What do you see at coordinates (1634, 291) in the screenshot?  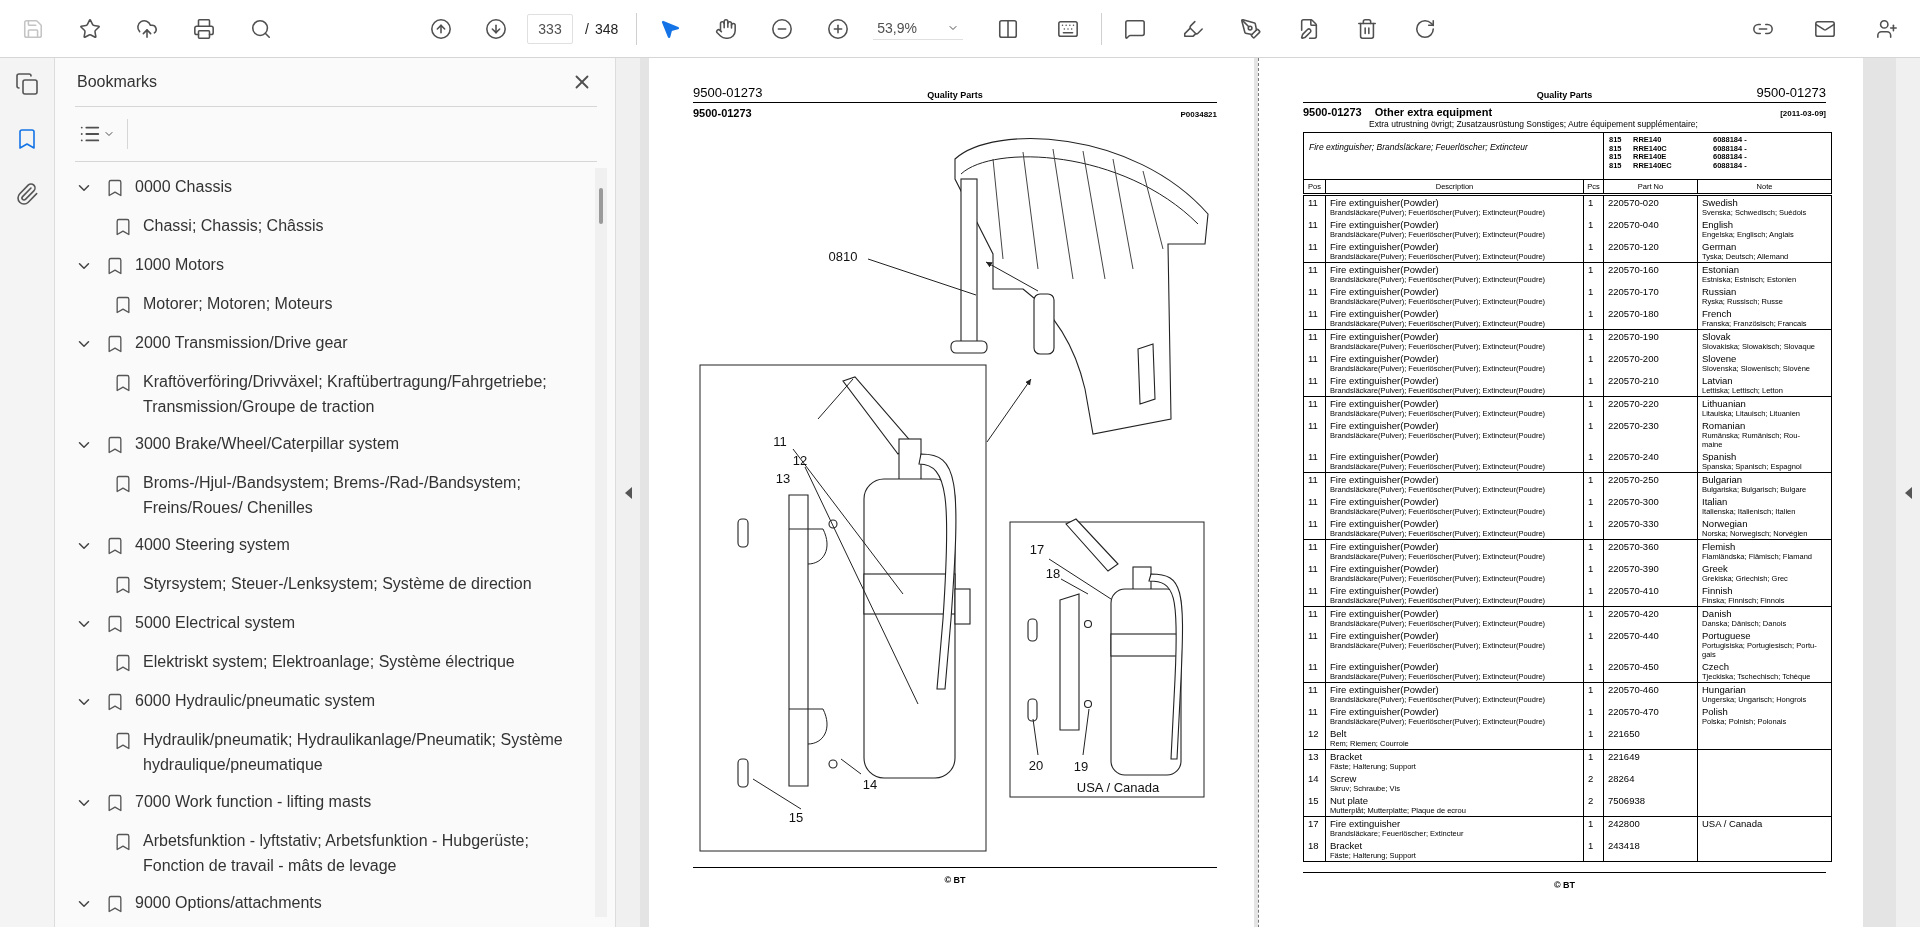 I see `part-number: 220570-170` at bounding box center [1634, 291].